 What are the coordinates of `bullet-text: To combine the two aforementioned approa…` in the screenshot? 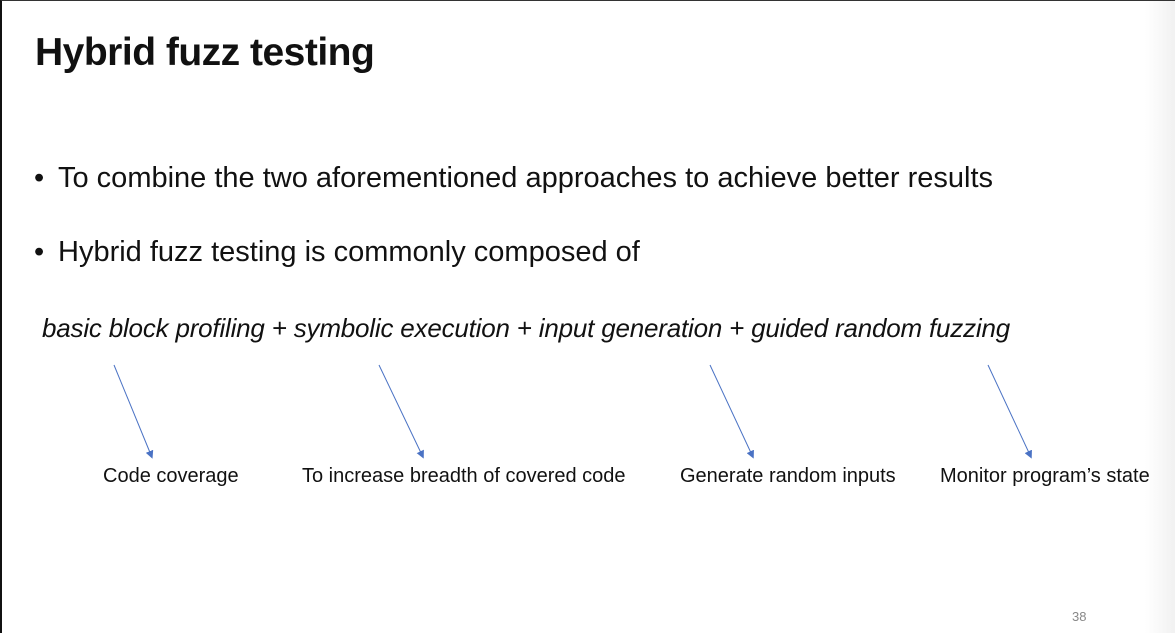 It's located at (525, 178).